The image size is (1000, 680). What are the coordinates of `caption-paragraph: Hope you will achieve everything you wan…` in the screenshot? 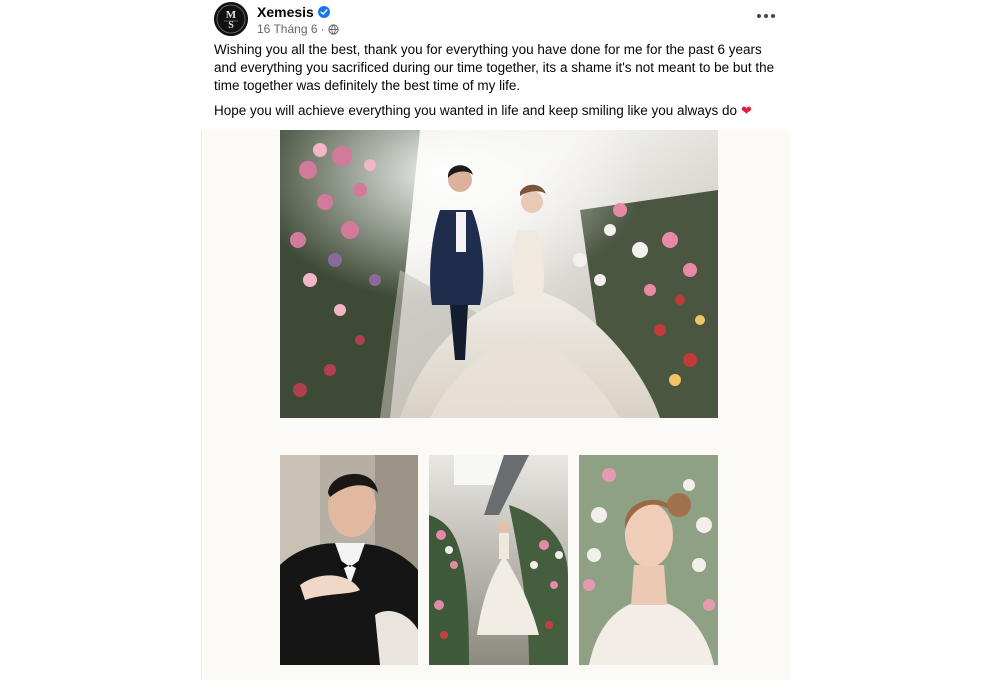 It's located at (499, 111).